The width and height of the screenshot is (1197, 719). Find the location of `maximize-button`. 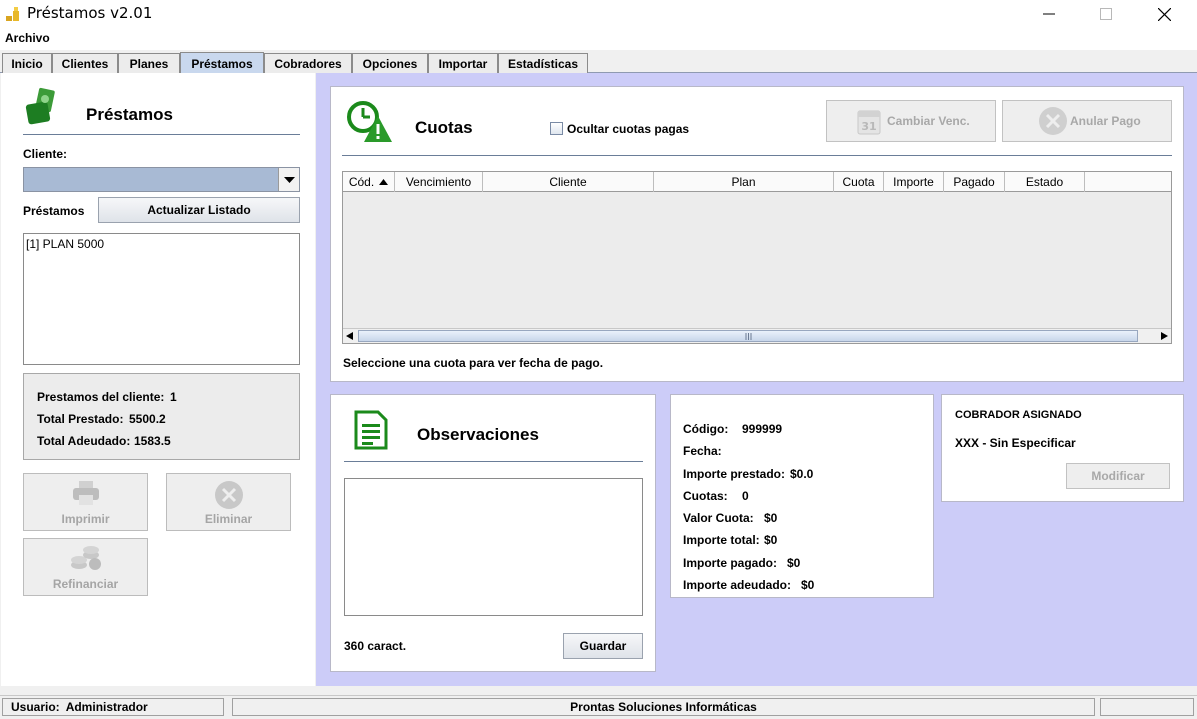

maximize-button is located at coordinates (1106, 14).